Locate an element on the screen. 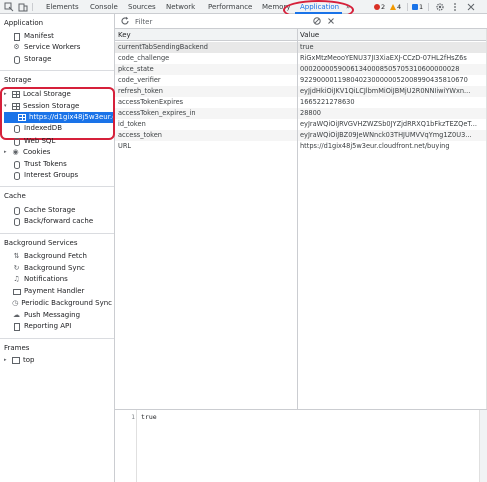  sidebar-item-notifications: ♫ Notifications is located at coordinates (62, 279).